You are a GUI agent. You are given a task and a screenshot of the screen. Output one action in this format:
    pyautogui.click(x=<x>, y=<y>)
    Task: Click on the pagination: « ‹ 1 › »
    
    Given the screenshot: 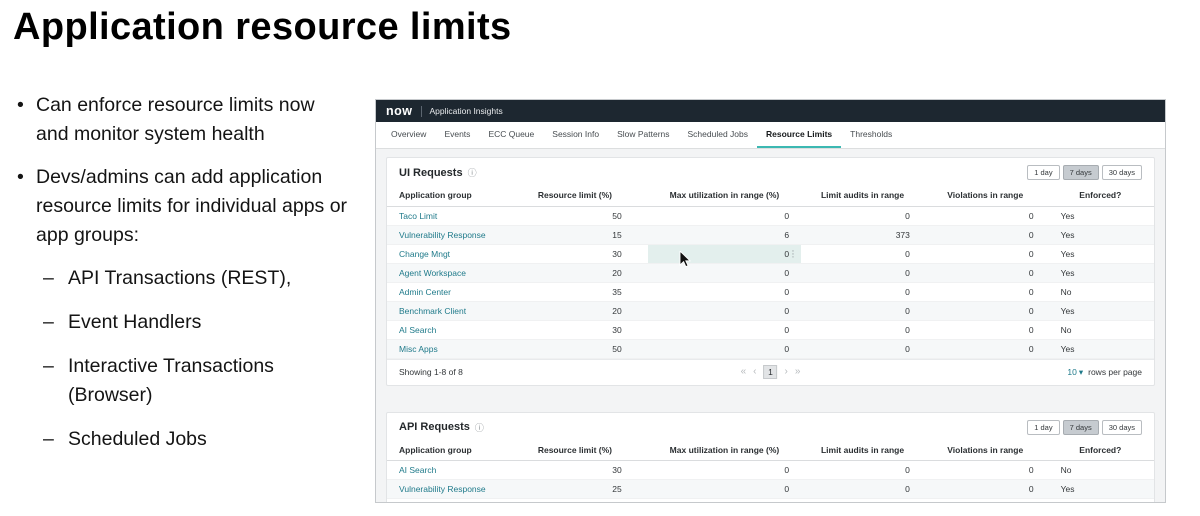 What is the action you would take?
    pyautogui.click(x=771, y=372)
    